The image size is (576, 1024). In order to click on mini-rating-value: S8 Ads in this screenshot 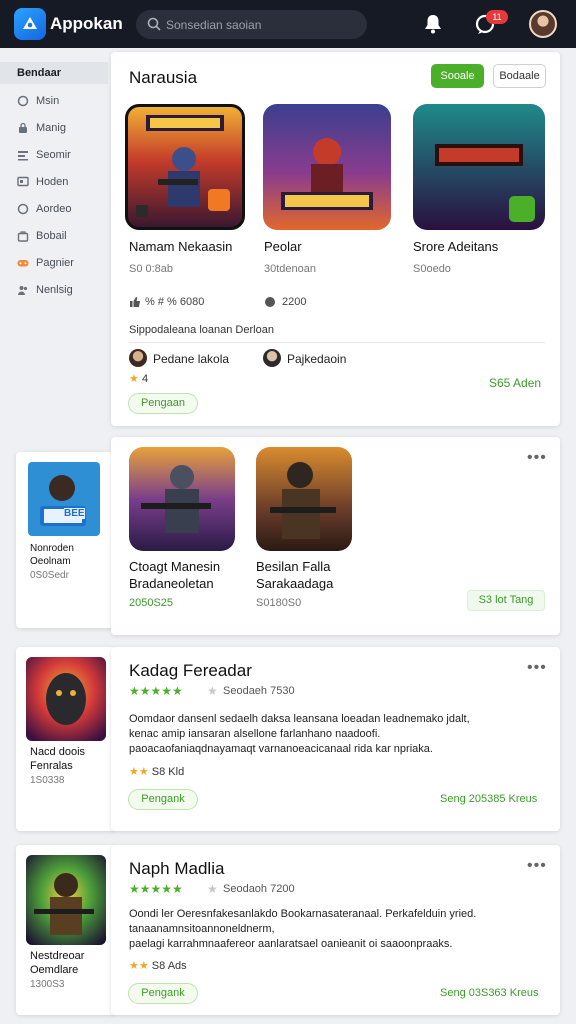, I will do `click(169, 966)`.